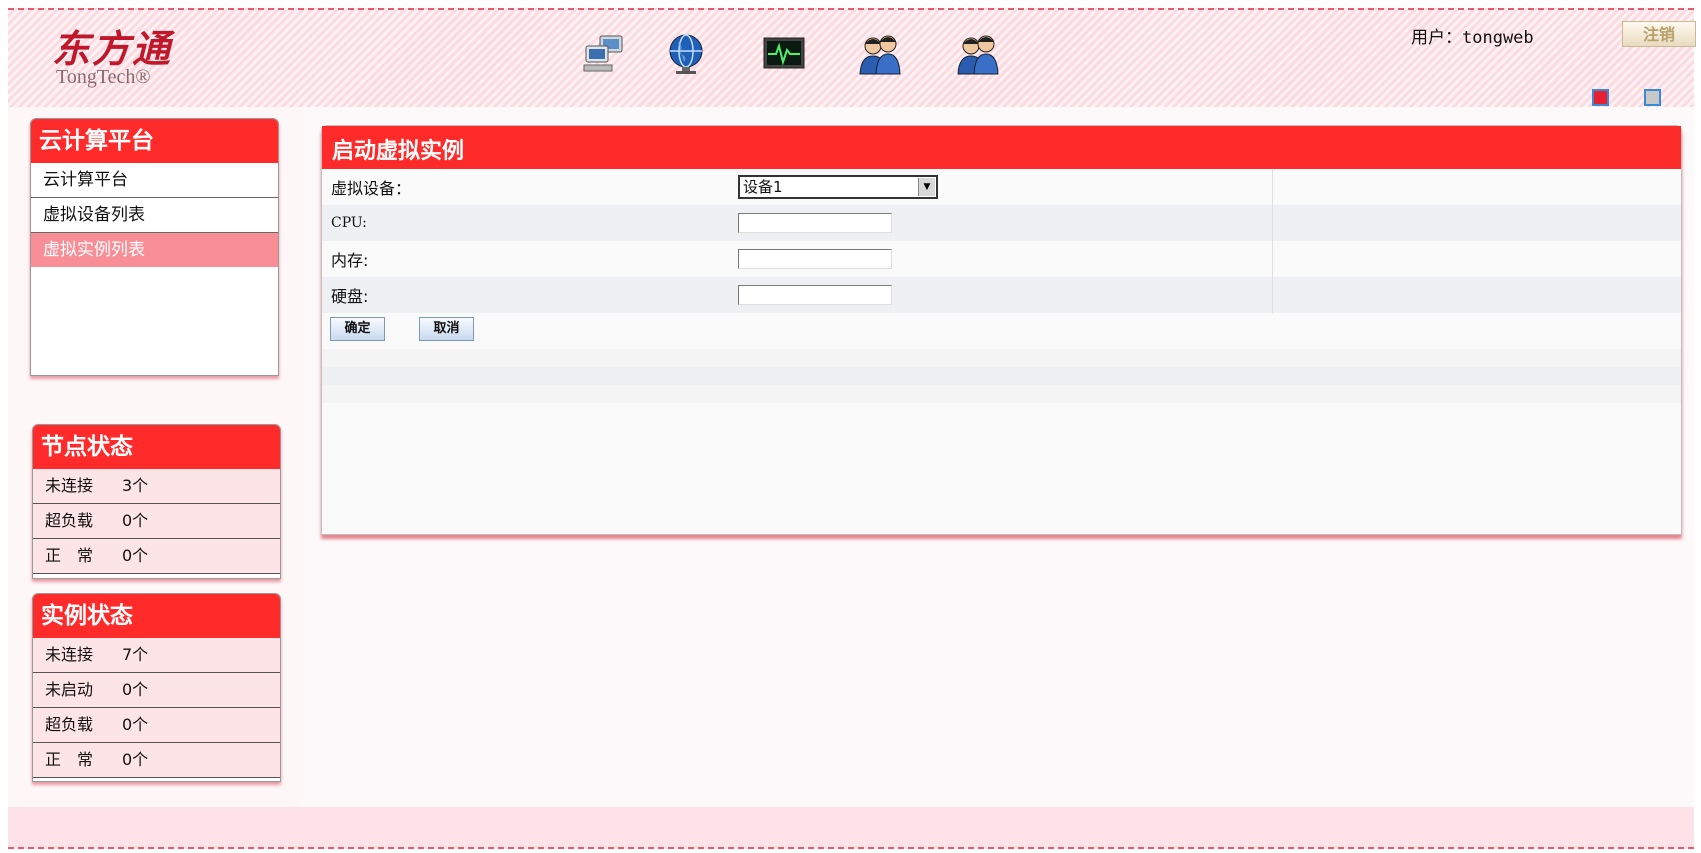  I want to click on form-row-cpu: CPU:, so click(1001, 223).